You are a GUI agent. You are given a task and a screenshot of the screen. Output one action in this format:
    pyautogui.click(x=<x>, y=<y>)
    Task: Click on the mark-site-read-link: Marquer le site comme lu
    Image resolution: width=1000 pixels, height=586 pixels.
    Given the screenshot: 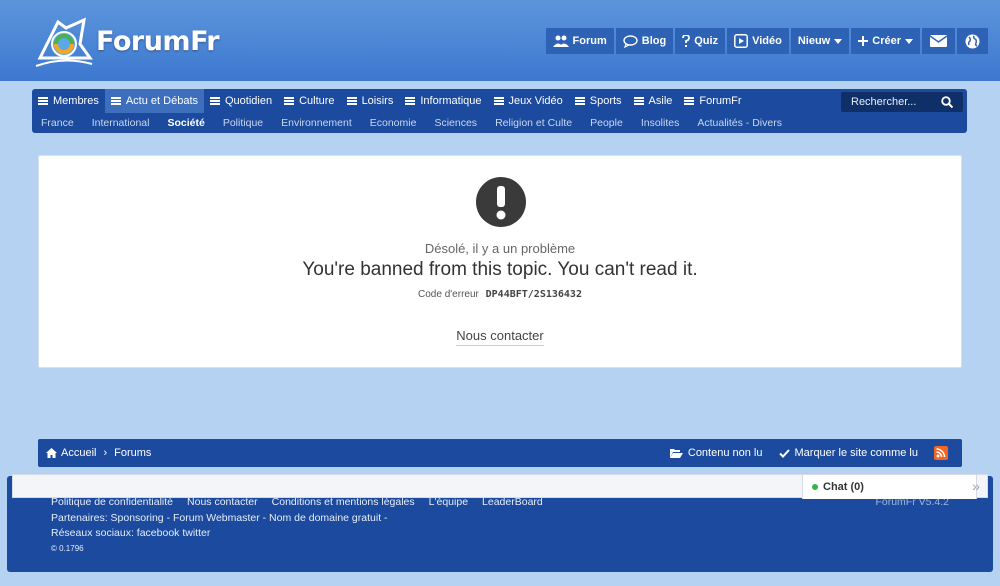 What is the action you would take?
    pyautogui.click(x=848, y=453)
    